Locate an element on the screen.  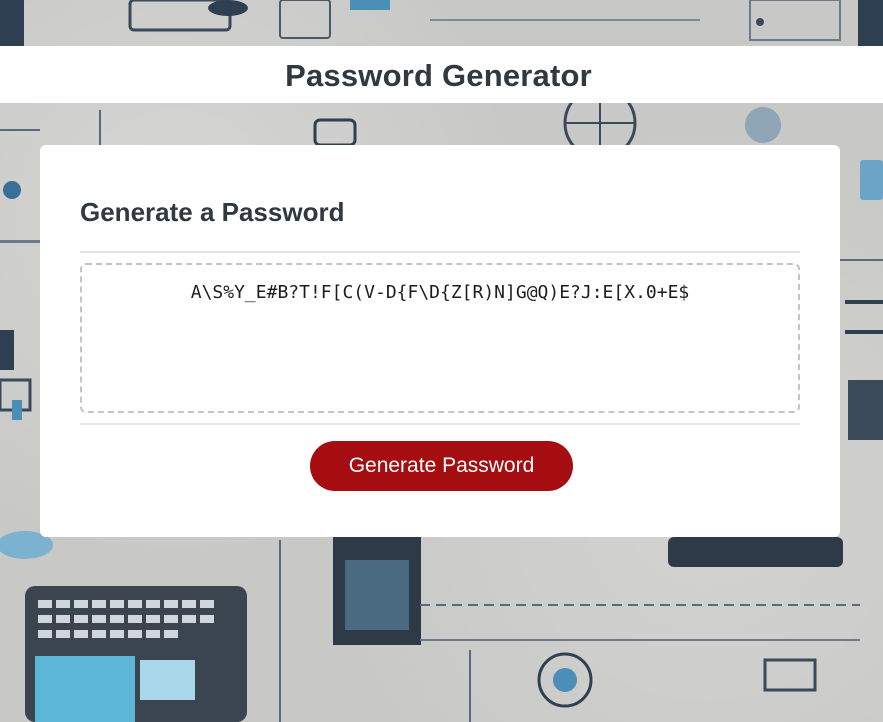
card-heading: Generate a Password is located at coordinates (212, 212).